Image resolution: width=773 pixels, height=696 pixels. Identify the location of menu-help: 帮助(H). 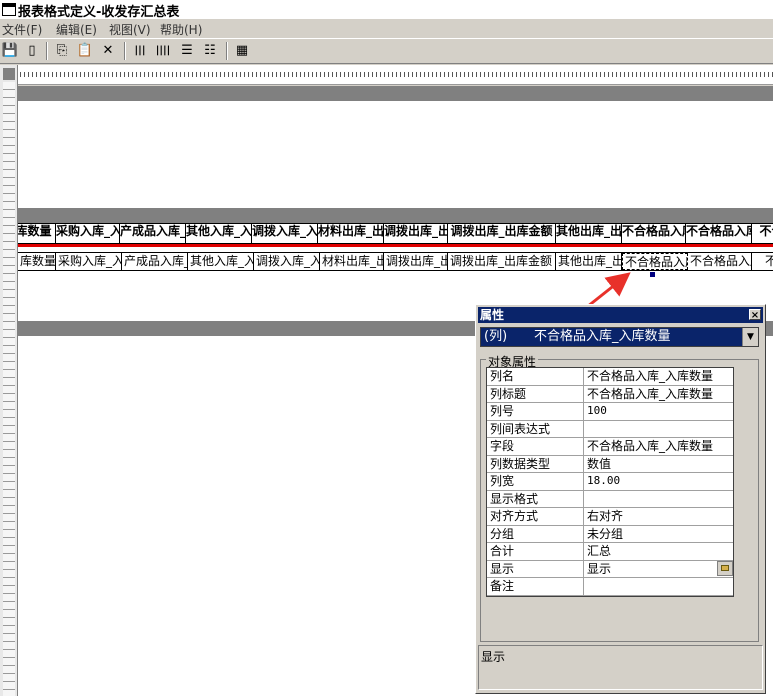
(181, 29).